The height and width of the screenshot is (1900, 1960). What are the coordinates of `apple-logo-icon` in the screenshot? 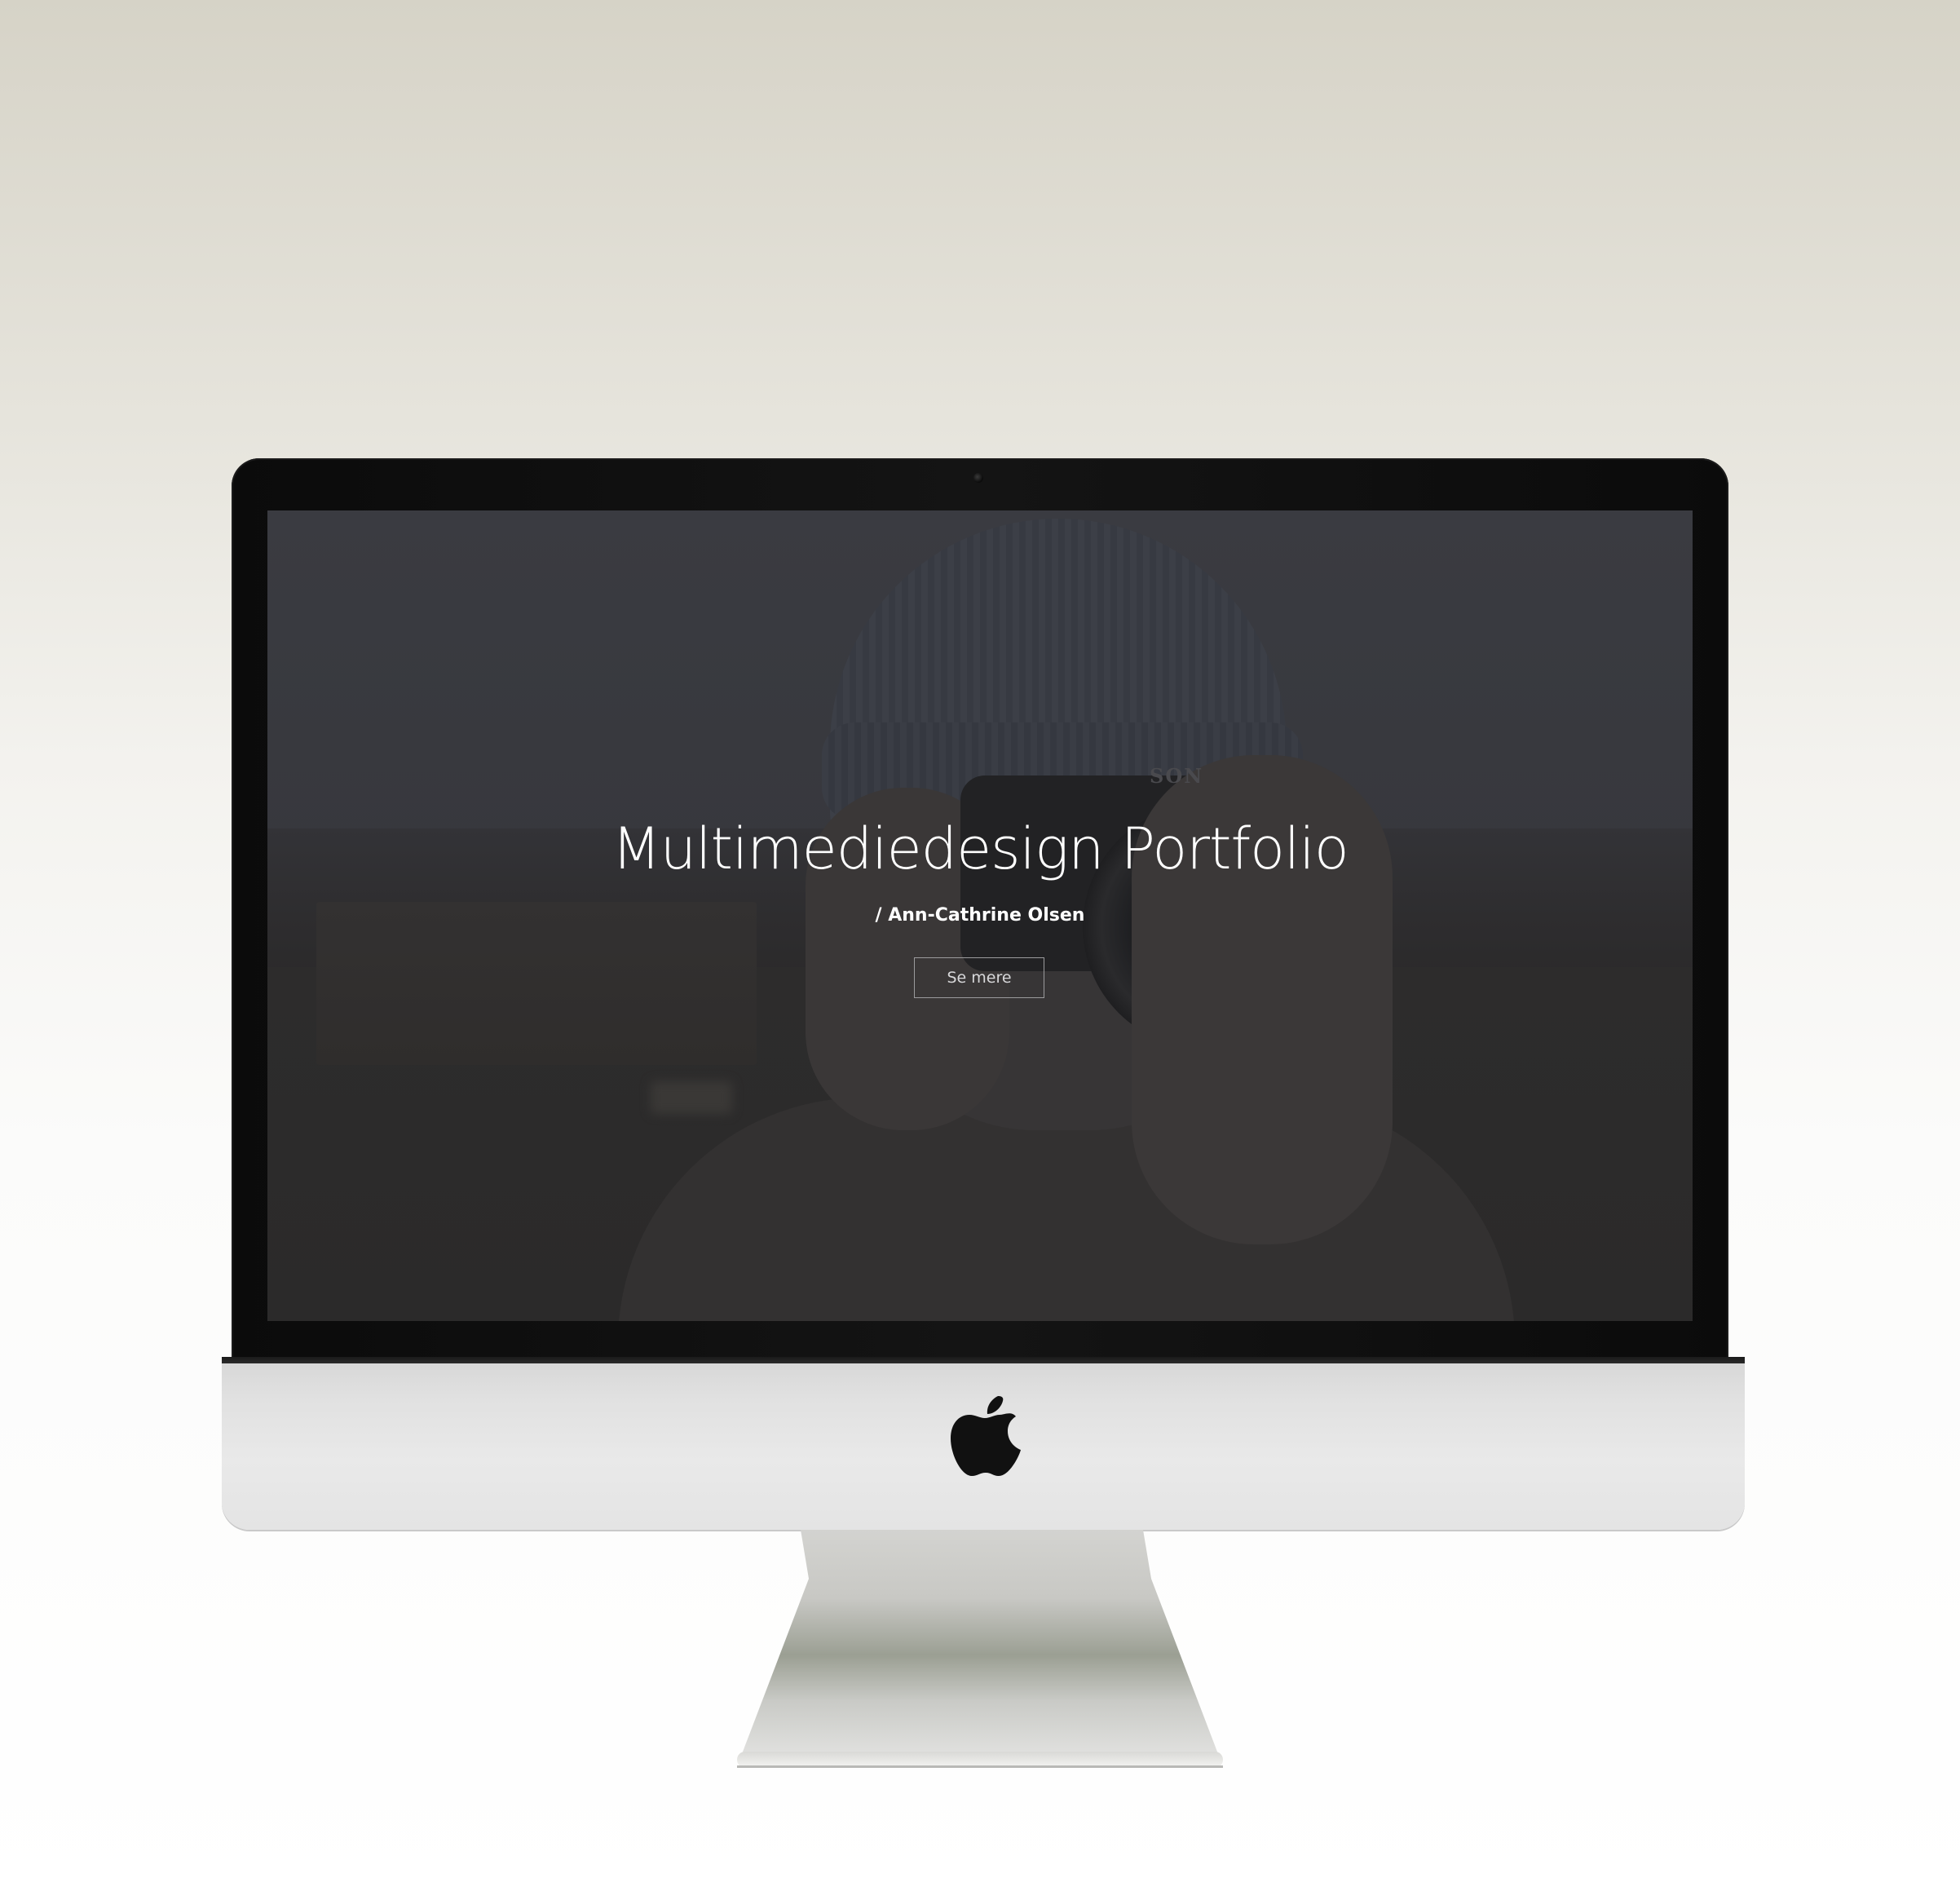 It's located at (986, 1436).